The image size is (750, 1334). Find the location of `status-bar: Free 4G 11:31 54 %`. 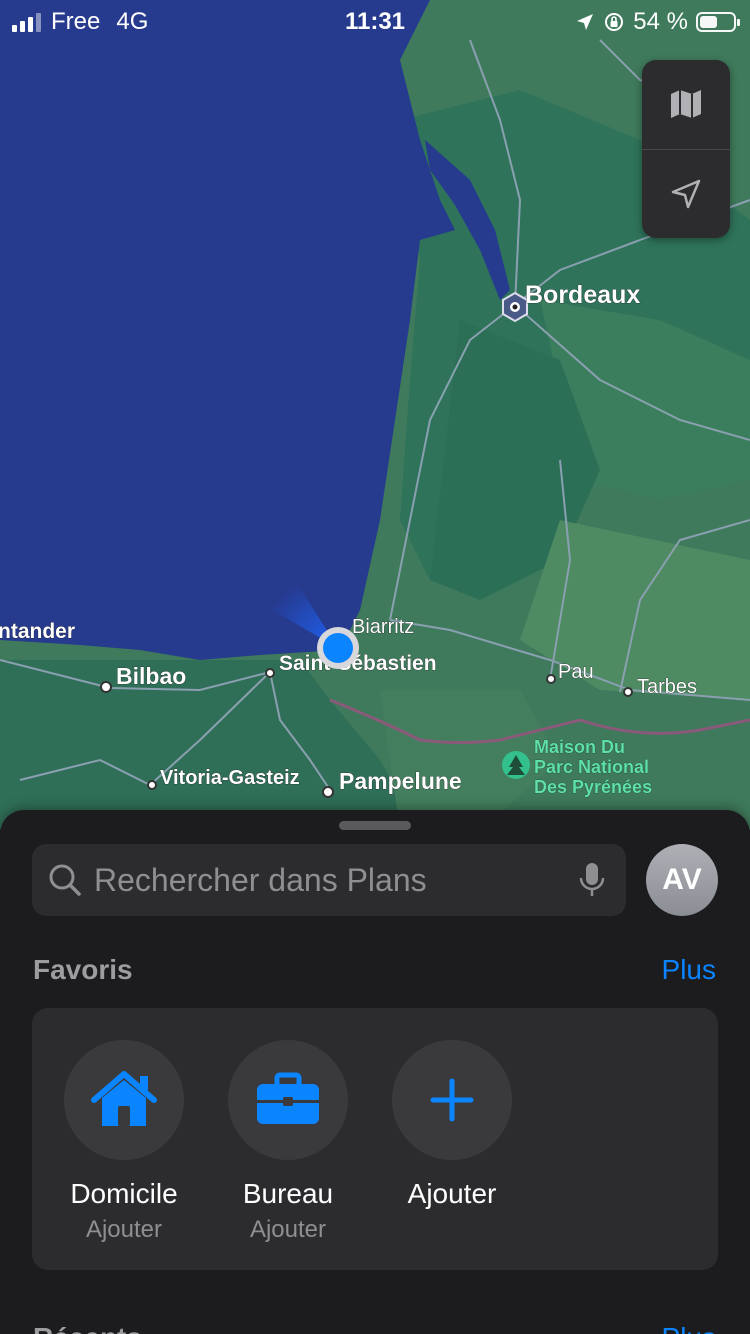

status-bar: Free 4G 11:31 54 % is located at coordinates (375, 22).